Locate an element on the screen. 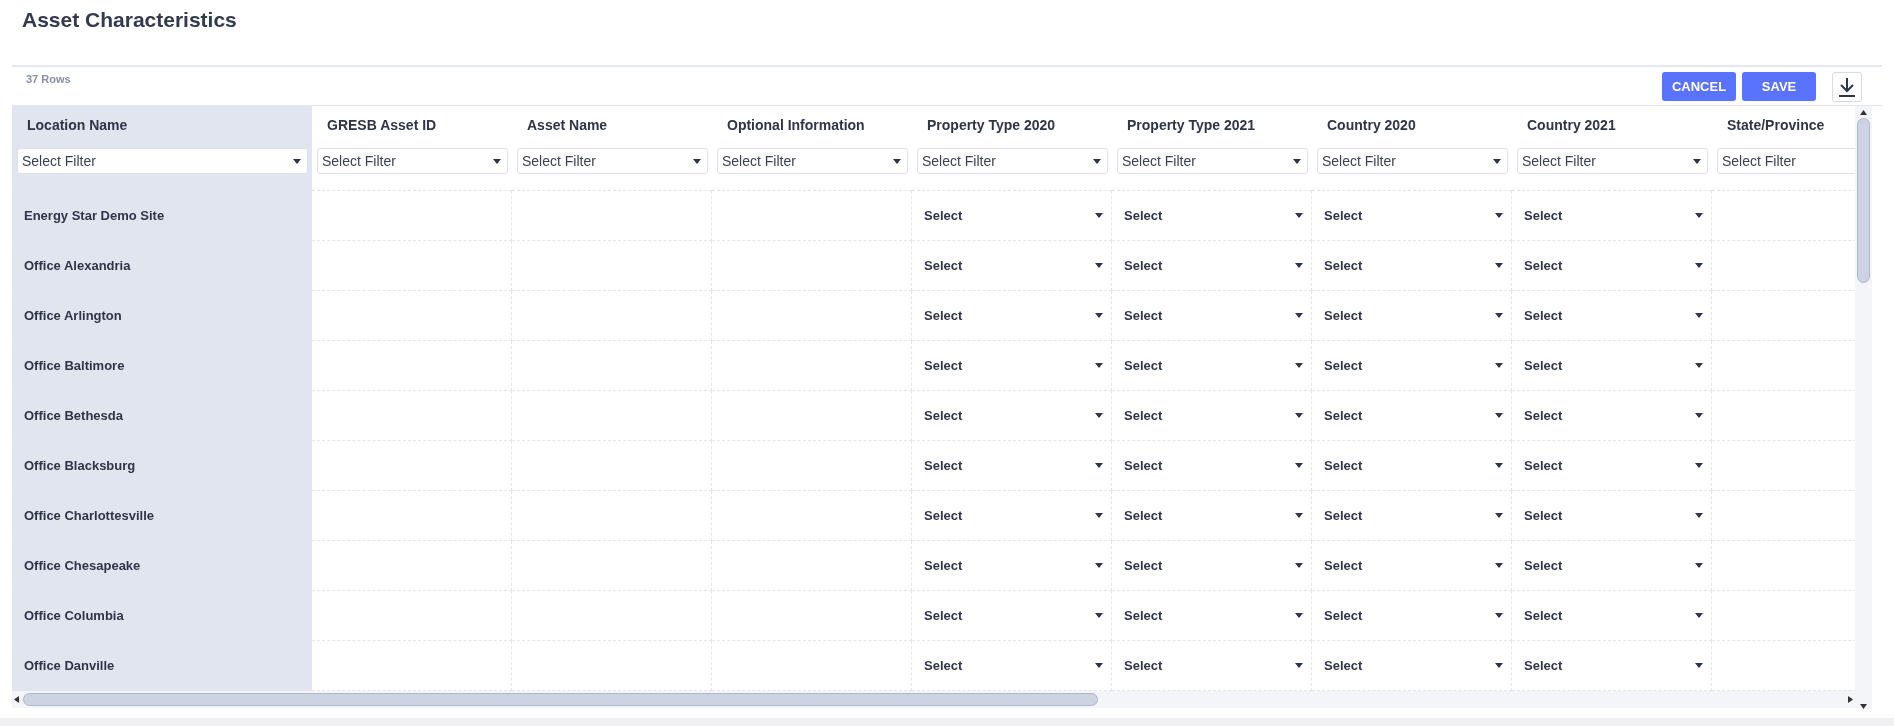 Image resolution: width=1894 pixels, height=726 pixels. column-header: Property Type 2021 is located at coordinates (1186, 125).